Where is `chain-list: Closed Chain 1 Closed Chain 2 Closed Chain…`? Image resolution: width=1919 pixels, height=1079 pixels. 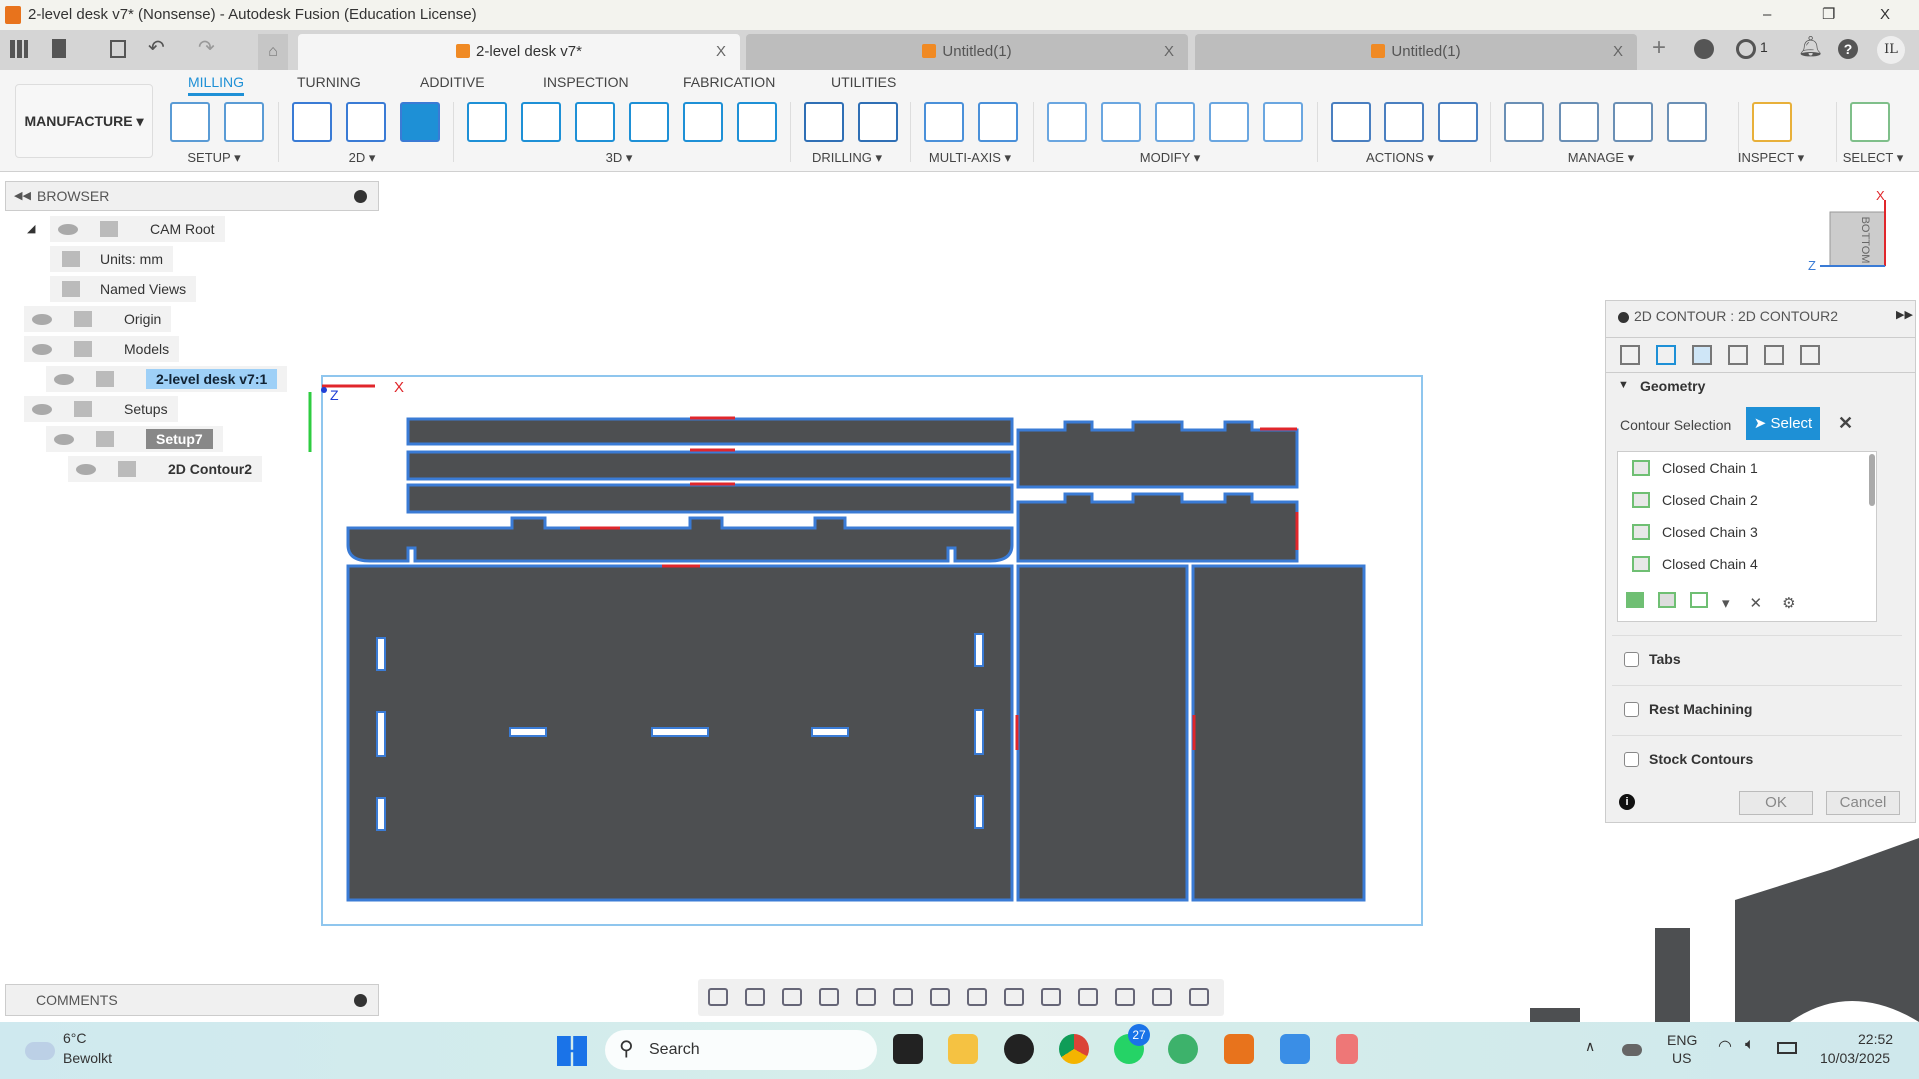
chain-list: Closed Chain 1 Closed Chain 2 Closed Chain… is located at coordinates (1747, 536).